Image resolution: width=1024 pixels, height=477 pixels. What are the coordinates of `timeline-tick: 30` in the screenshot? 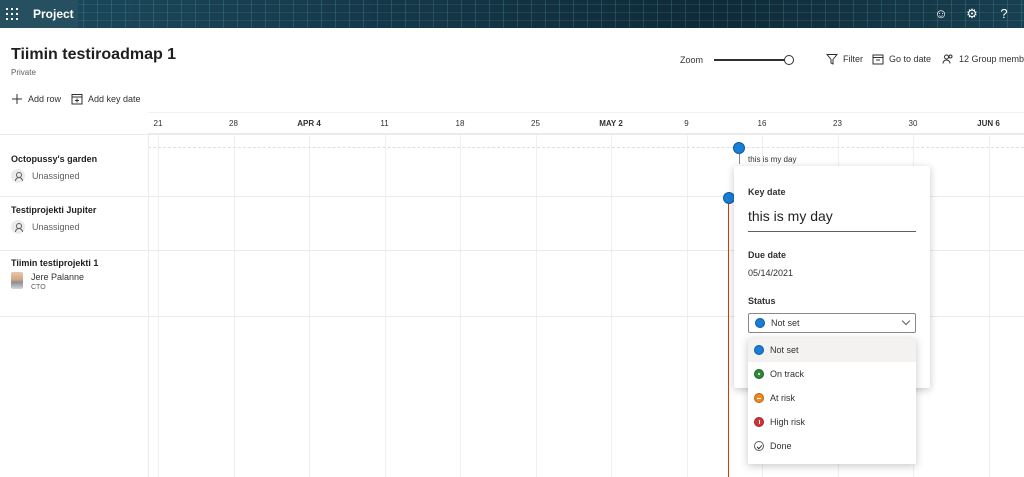 It's located at (913, 123).